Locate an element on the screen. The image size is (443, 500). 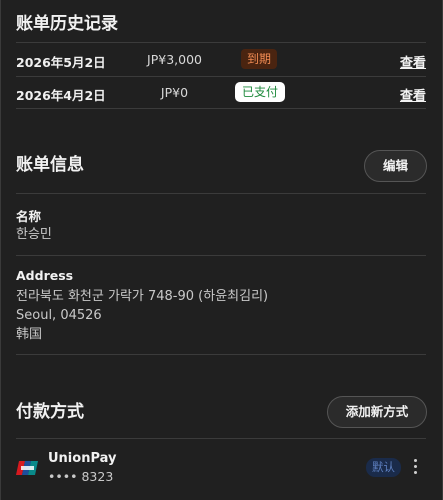
payment-methods-title: 付款方式 is located at coordinates (50, 412).